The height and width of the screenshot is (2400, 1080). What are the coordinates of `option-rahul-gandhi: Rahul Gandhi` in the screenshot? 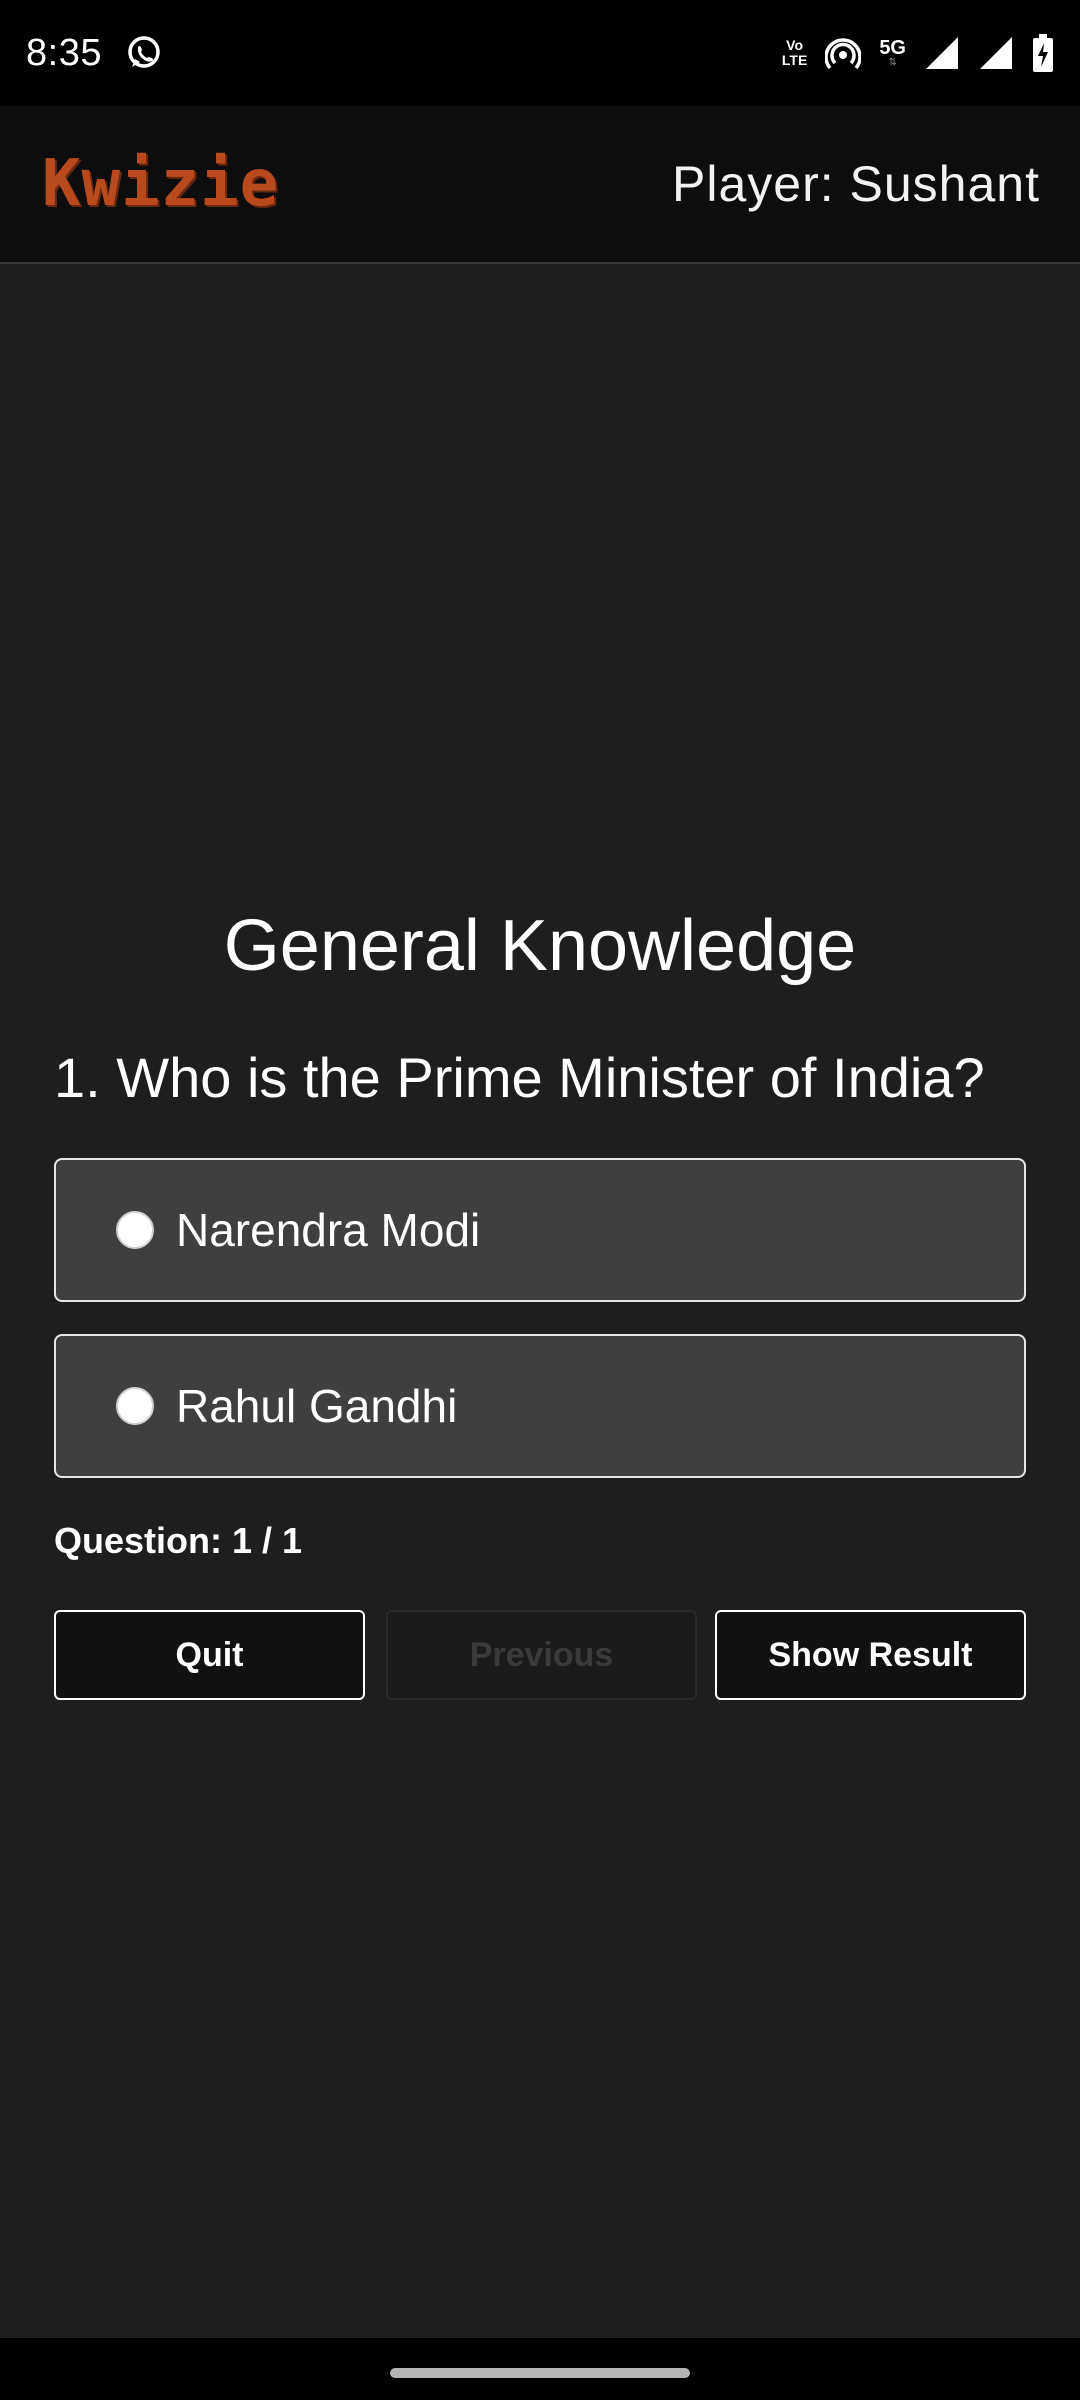 It's located at (540, 1406).